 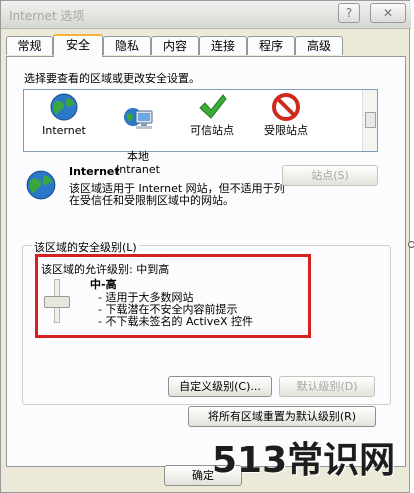 What do you see at coordinates (286, 107) in the screenshot?
I see `restricted-icon` at bounding box center [286, 107].